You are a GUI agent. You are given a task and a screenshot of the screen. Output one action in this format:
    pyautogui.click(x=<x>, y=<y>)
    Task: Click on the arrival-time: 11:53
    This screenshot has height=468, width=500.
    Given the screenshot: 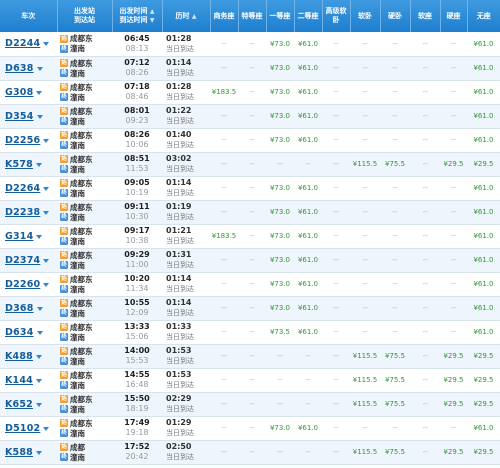 What is the action you would take?
    pyautogui.click(x=137, y=168)
    